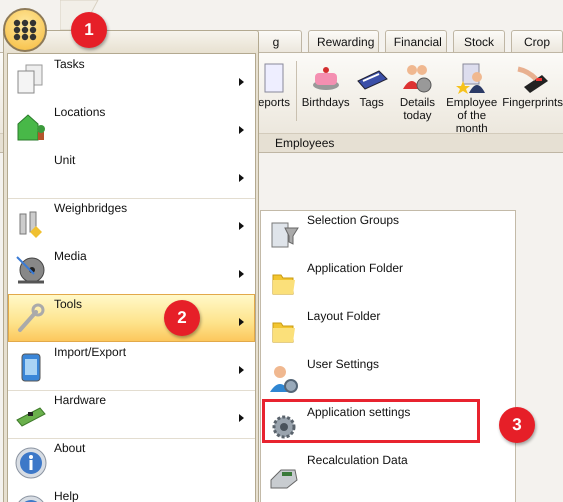 The width and height of the screenshot is (563, 502). I want to click on ribbon-button: Details today, so click(418, 92).